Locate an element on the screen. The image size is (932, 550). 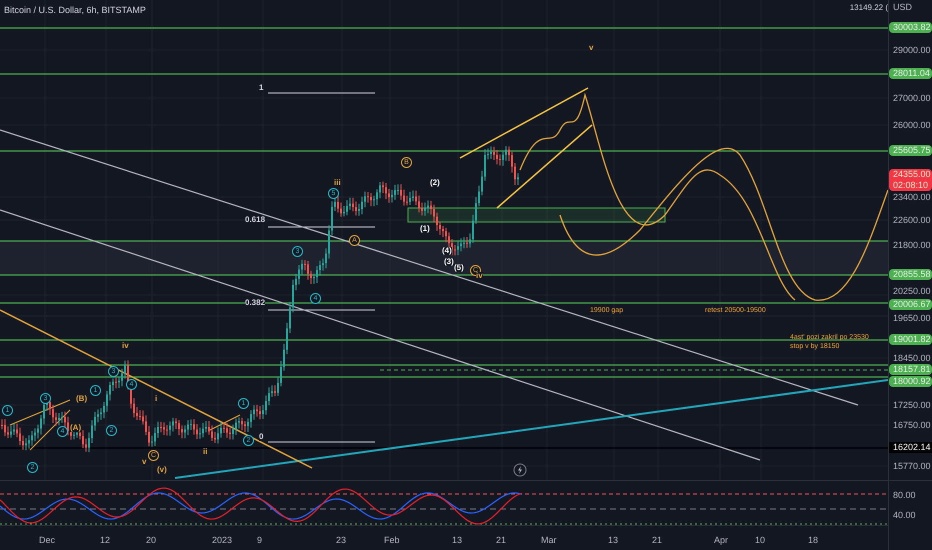
oscillator-tick-label: 80.00 is located at coordinates (904, 495).